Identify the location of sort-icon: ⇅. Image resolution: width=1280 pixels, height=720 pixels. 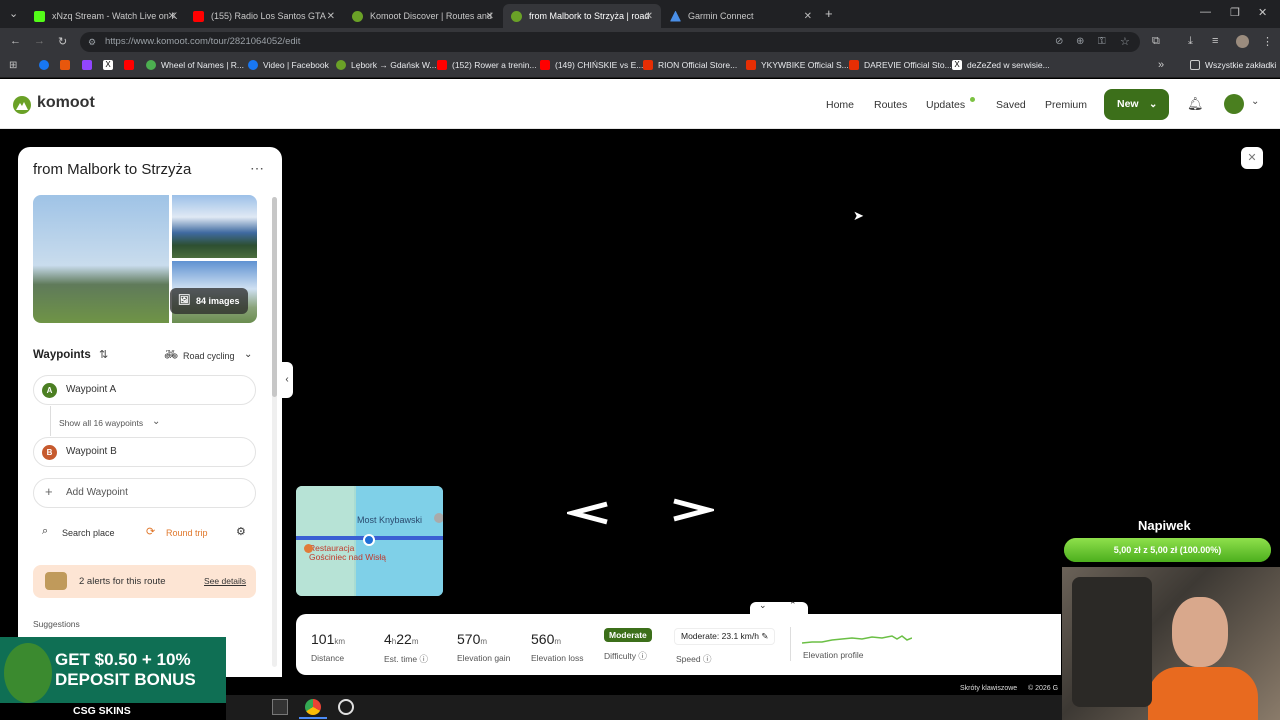
(103, 354).